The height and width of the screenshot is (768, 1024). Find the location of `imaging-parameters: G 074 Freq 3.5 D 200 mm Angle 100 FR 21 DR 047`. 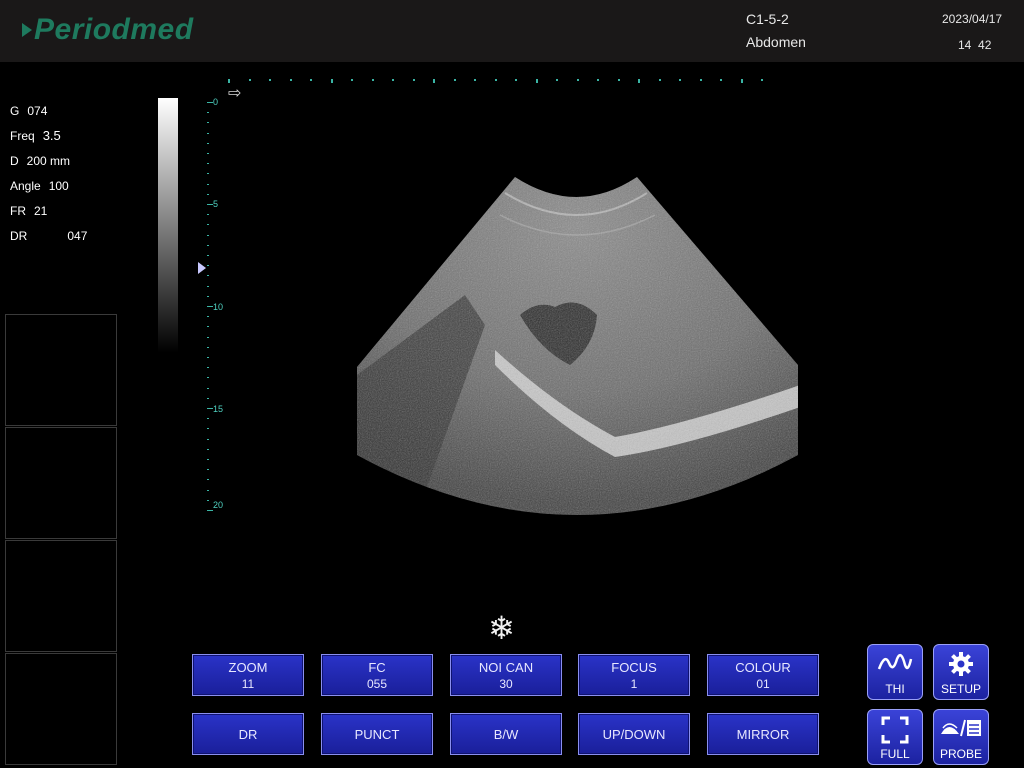

imaging-parameters: G 074 Freq 3.5 D 200 mm Angle 100 FR 21 DR 047 is located at coordinates (48, 173).